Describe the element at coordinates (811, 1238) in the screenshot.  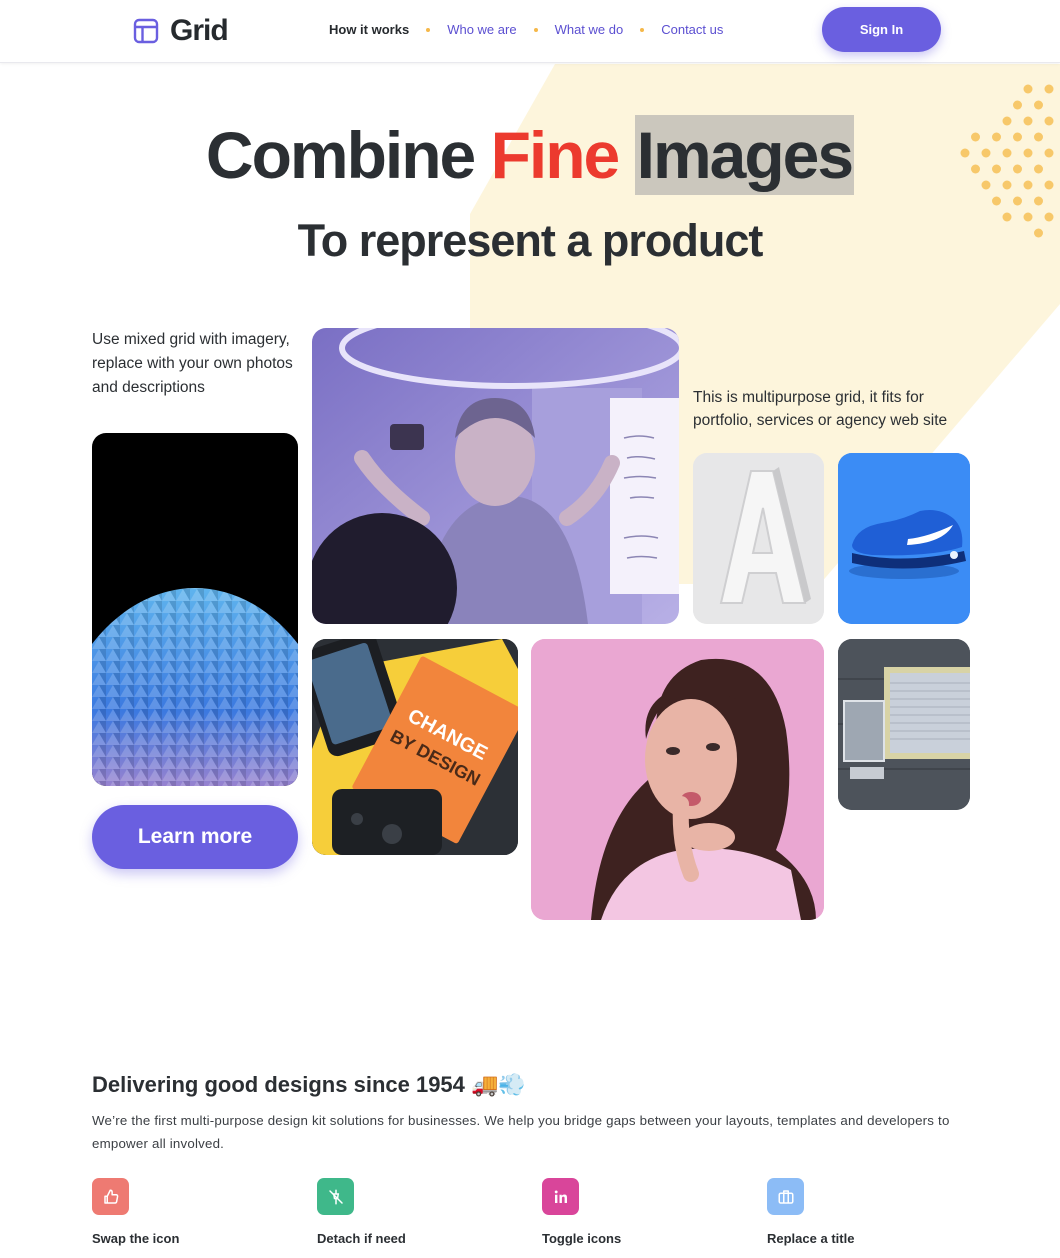
I see `feature-label: Replace a title` at that location.